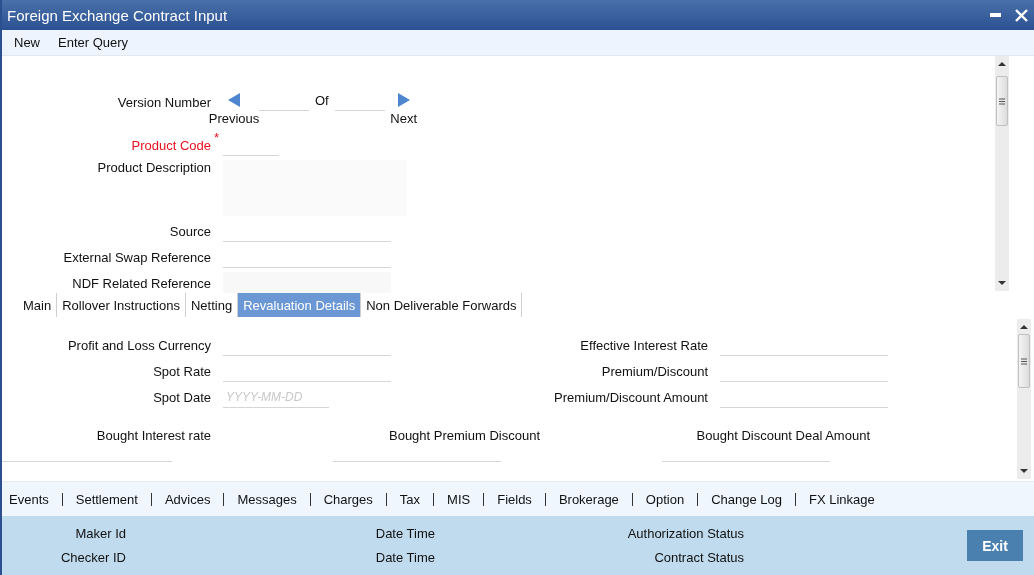 The height and width of the screenshot is (575, 1034). What do you see at coordinates (665, 499) in the screenshot?
I see `toolbar-link: Option` at bounding box center [665, 499].